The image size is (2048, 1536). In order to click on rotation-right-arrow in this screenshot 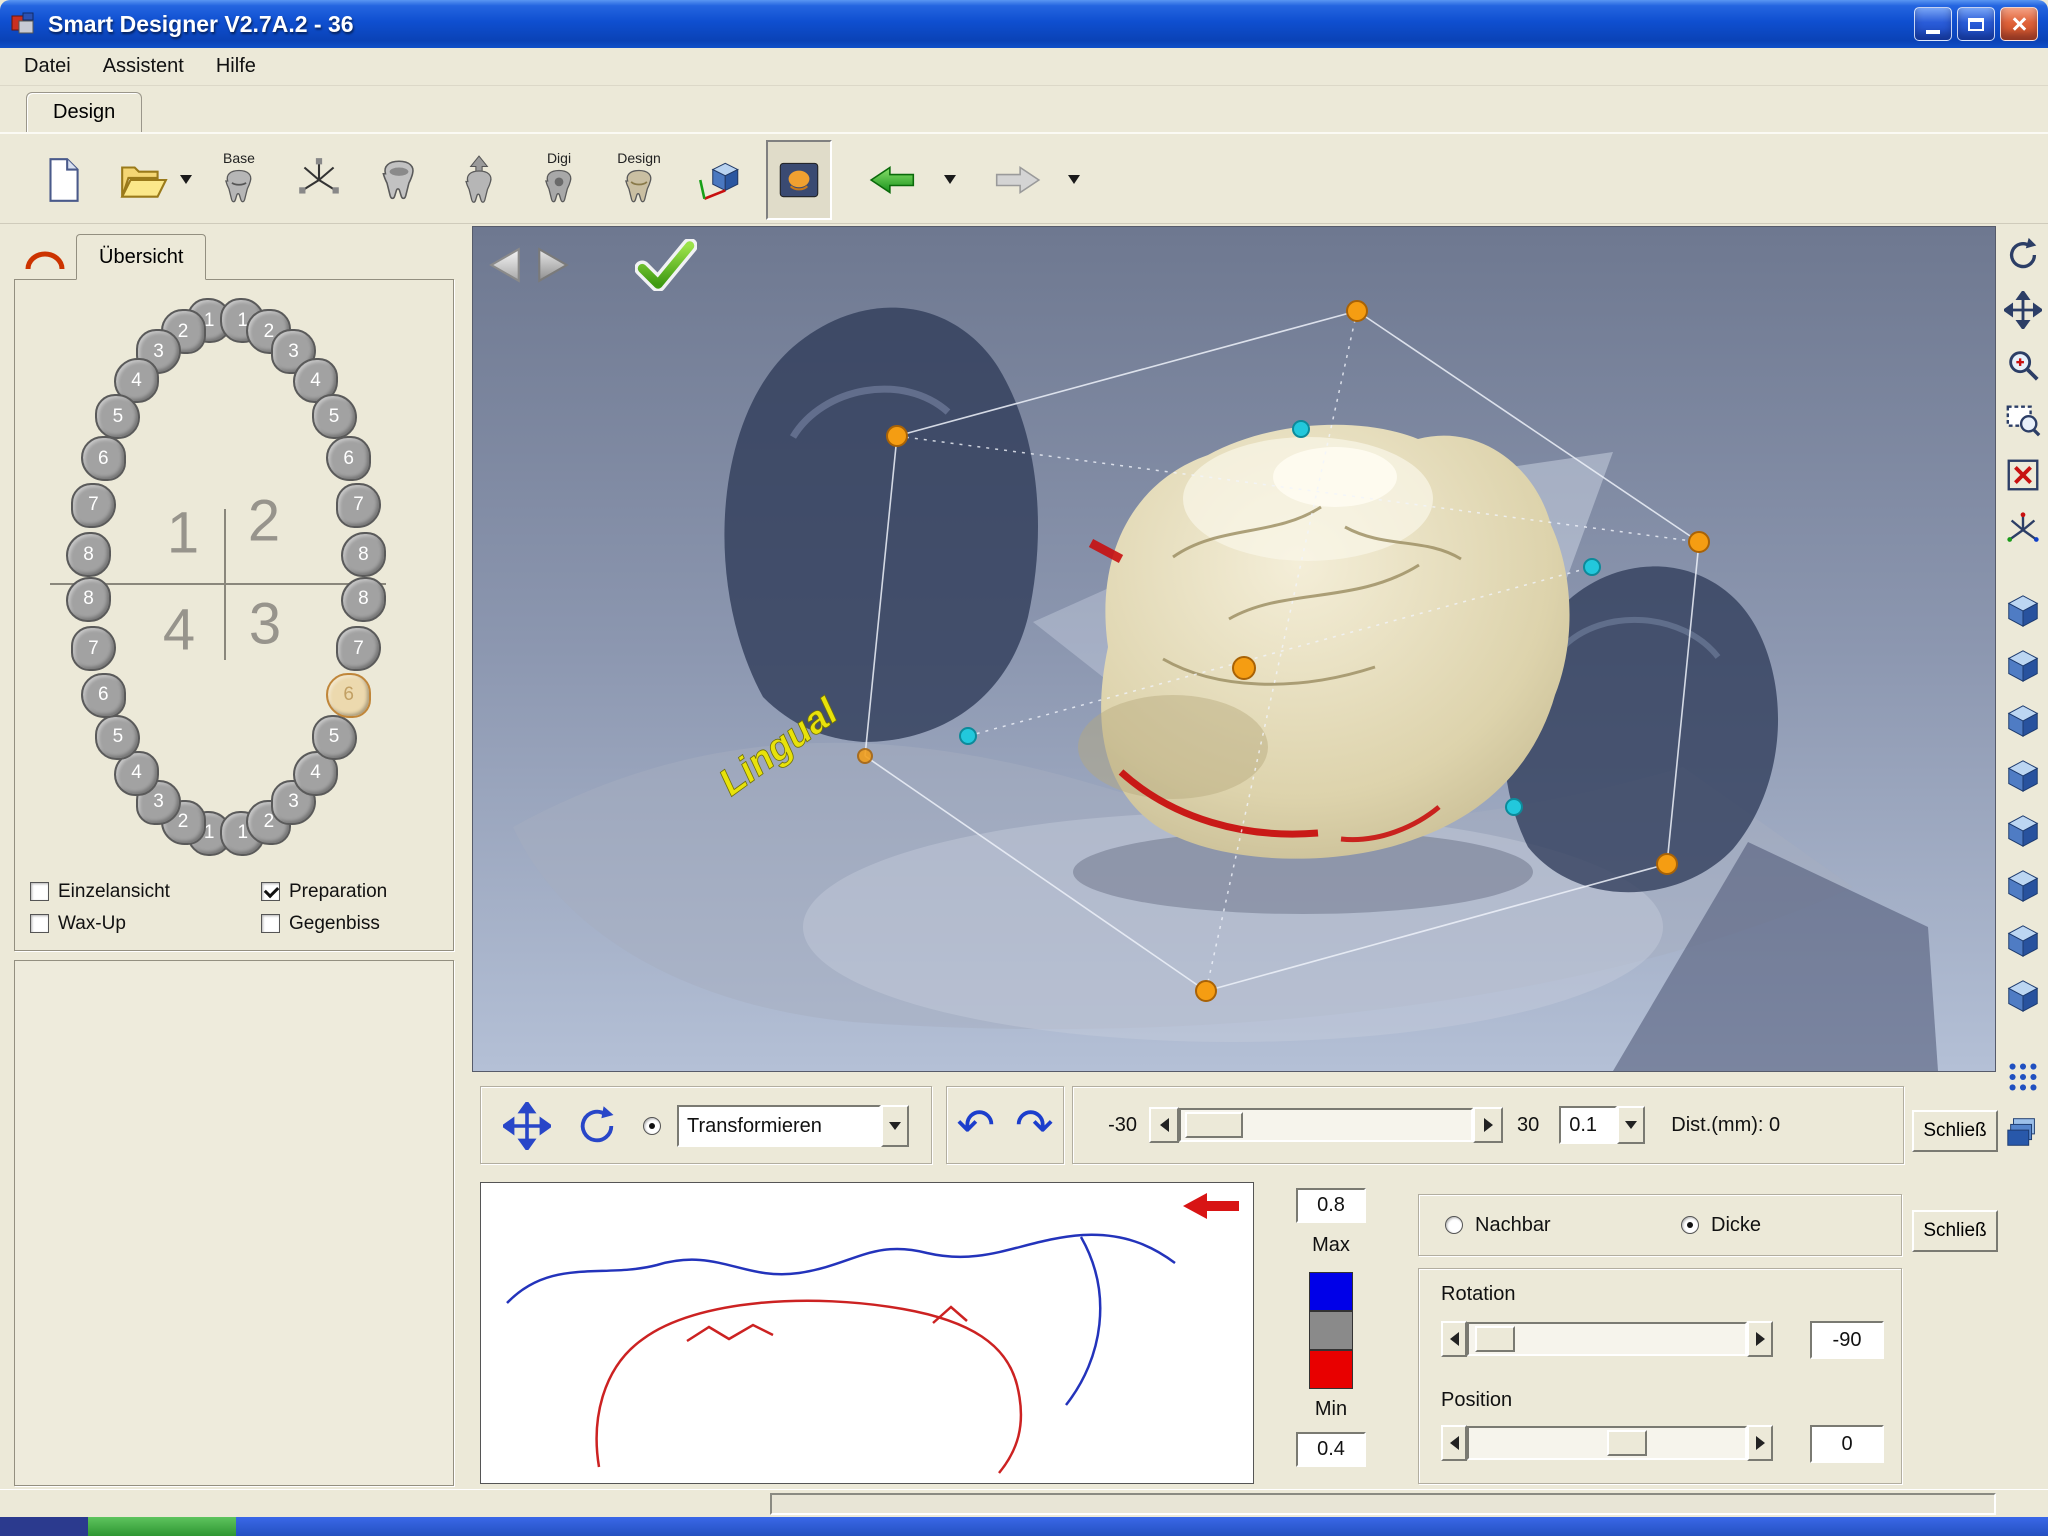, I will do `click(1760, 1339)`.